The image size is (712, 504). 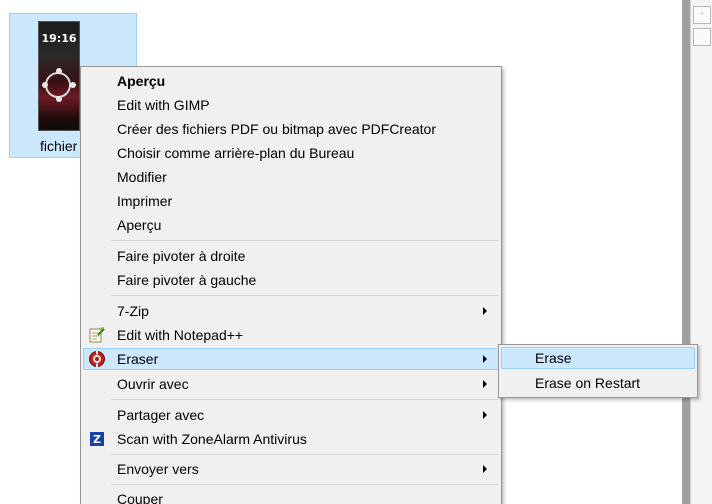 What do you see at coordinates (291, 225) in the screenshot?
I see `menu-item-apercu: Aperçu` at bounding box center [291, 225].